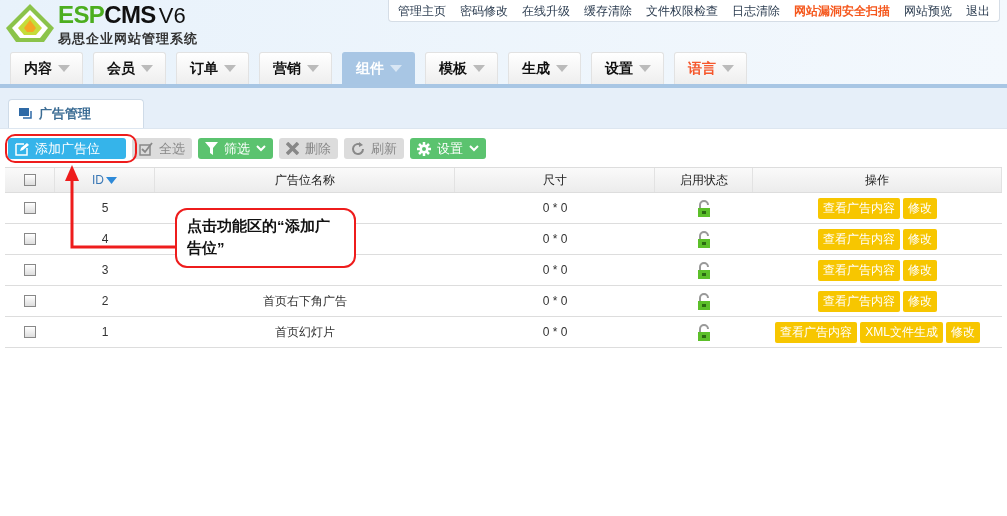 The width and height of the screenshot is (1007, 516). Describe the element at coordinates (305, 332) in the screenshot. I see `table-cell-text: 首页幻灯片` at that location.